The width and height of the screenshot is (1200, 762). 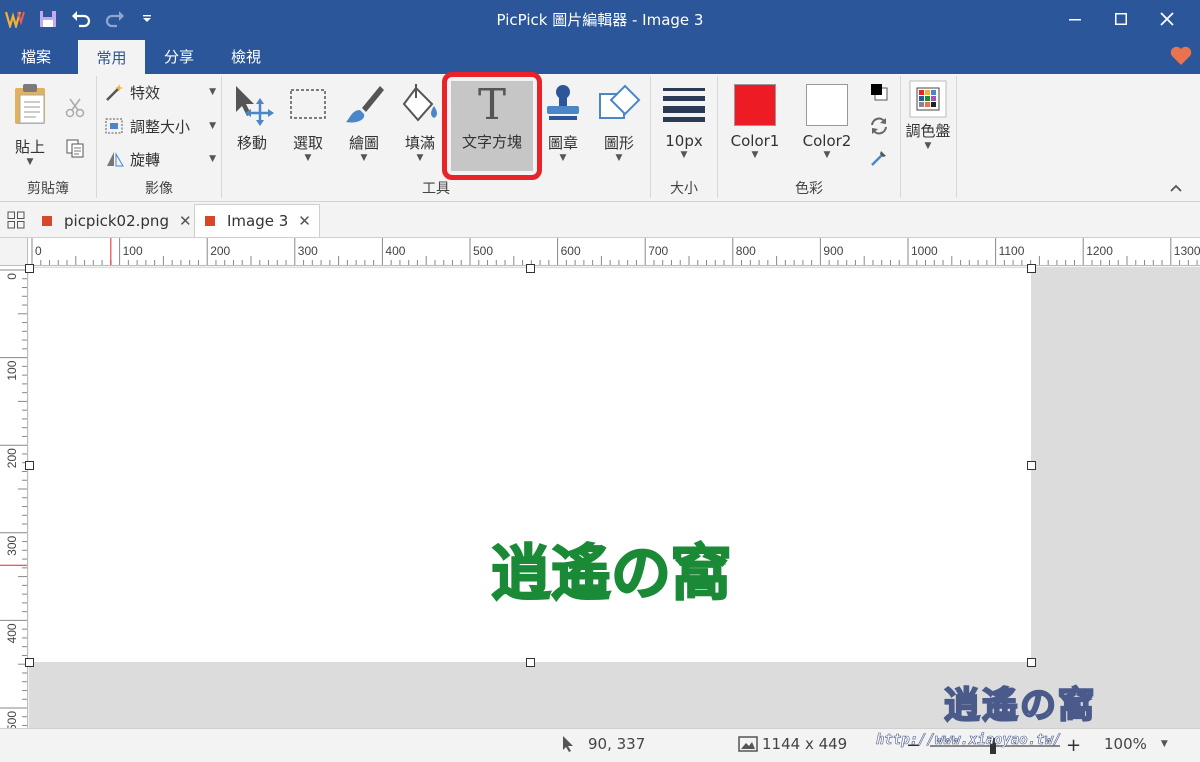 I want to click on stamp-tool-button: 圖章 ▼, so click(x=563, y=122).